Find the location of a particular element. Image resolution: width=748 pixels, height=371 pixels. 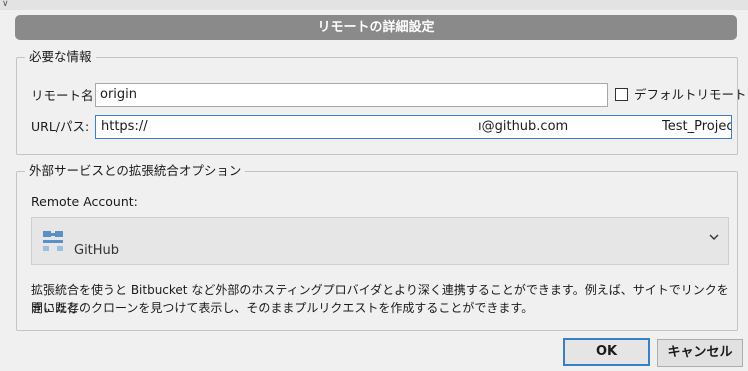

url-repo: Test_Projec is located at coordinates (697, 126).